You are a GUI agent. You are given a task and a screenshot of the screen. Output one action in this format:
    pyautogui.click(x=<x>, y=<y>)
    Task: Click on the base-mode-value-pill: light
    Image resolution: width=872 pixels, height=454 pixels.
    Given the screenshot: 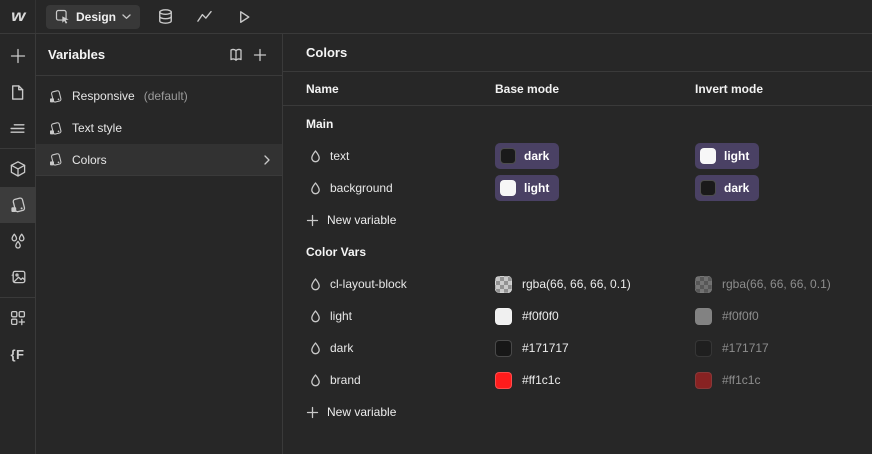 What is the action you would take?
    pyautogui.click(x=527, y=188)
    